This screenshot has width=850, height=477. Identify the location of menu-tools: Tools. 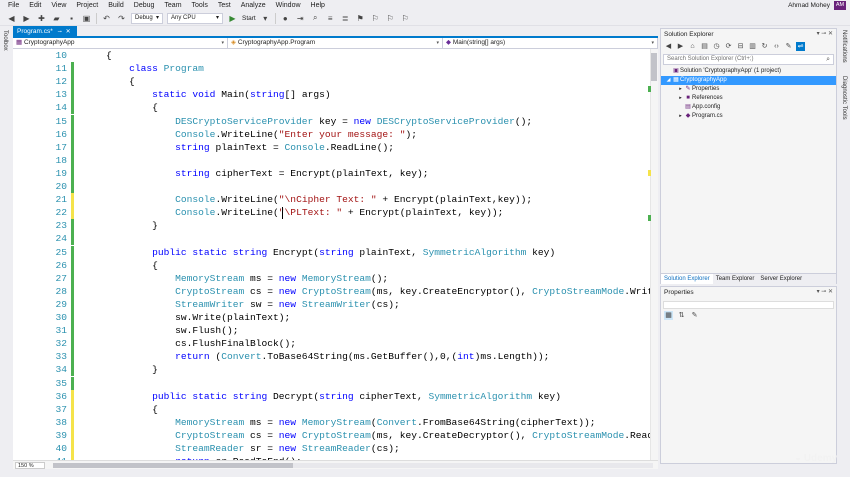
(200, 5).